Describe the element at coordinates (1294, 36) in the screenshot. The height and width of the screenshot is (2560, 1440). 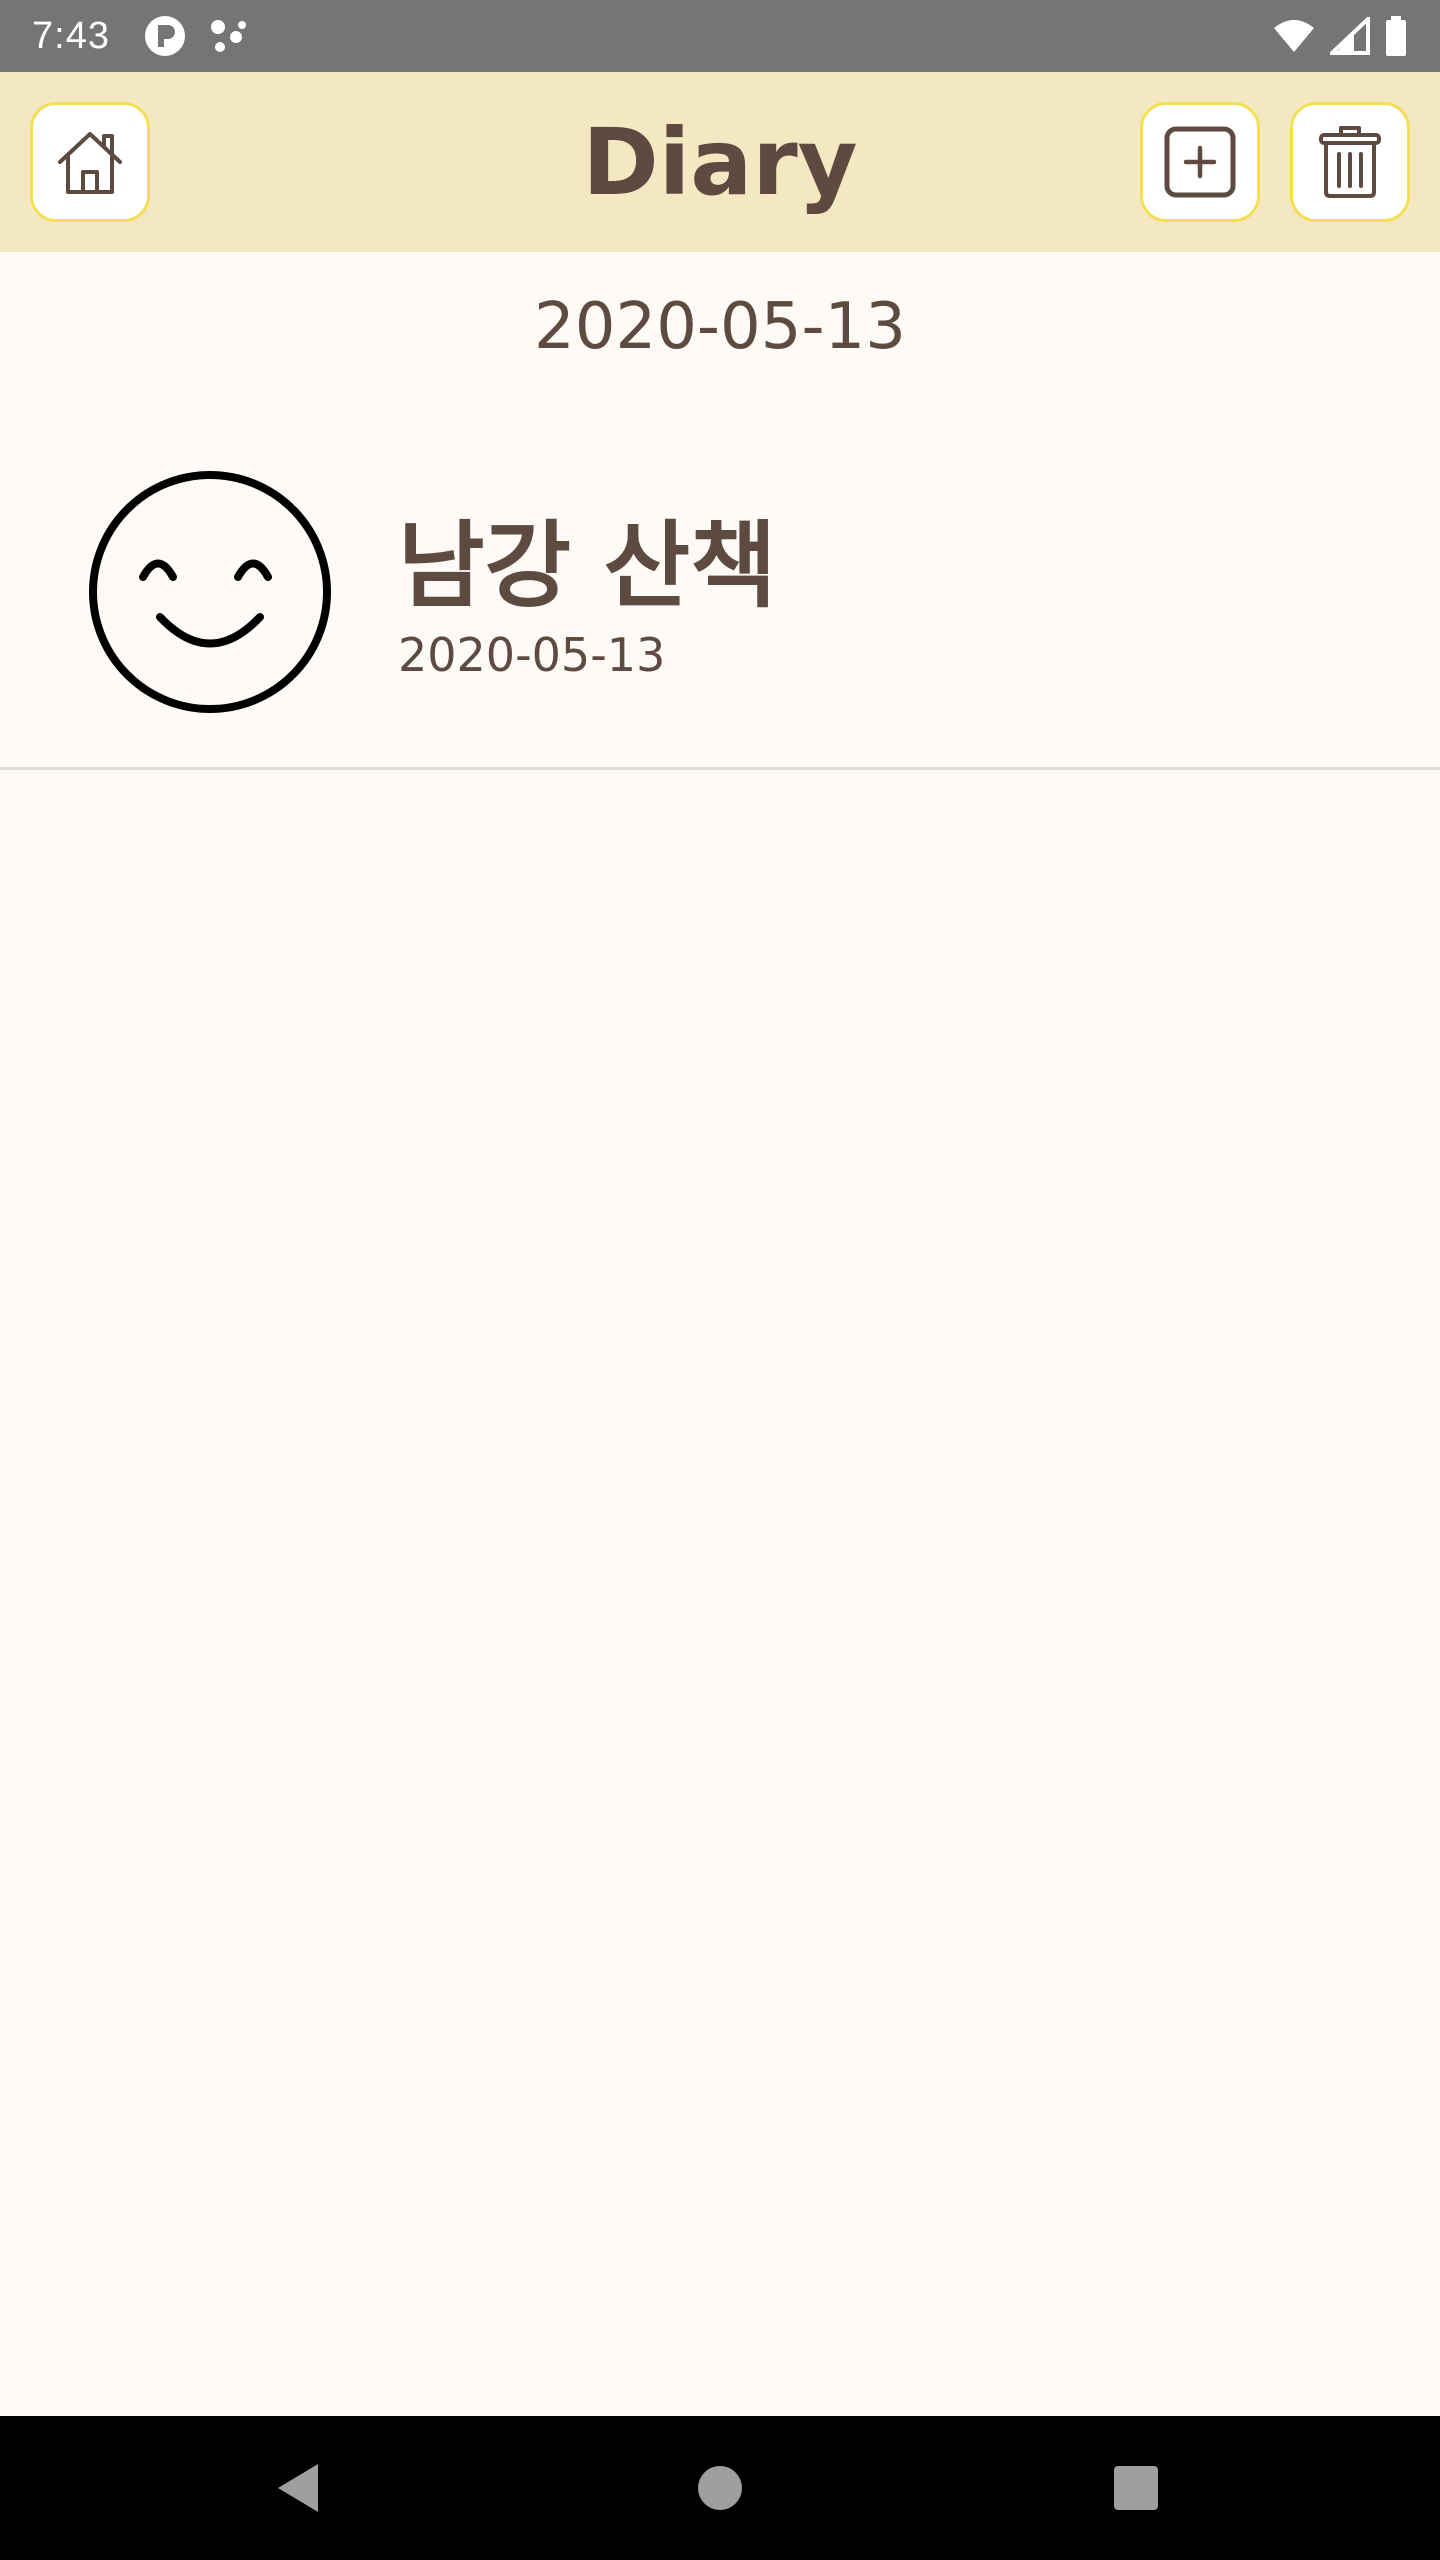
I see `wifi-icon` at that location.